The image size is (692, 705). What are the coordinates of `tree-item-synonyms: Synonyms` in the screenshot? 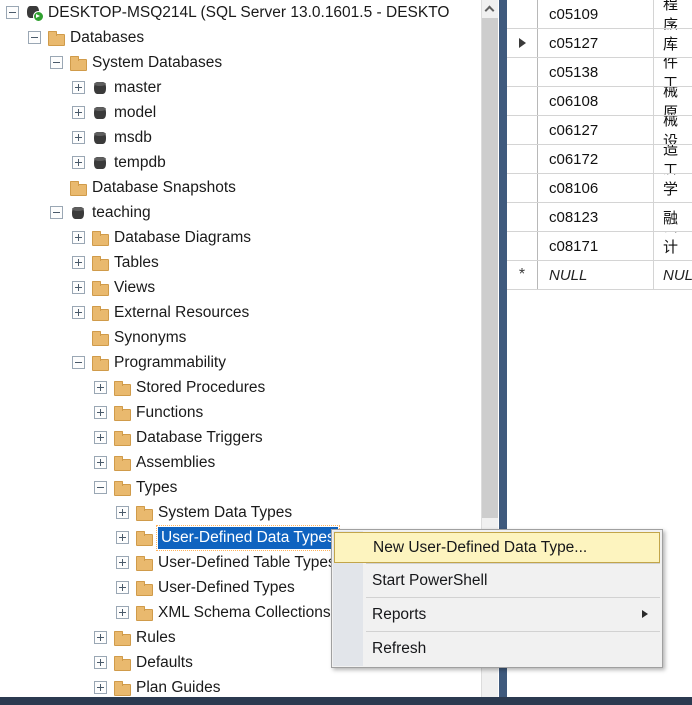 It's located at (240, 337).